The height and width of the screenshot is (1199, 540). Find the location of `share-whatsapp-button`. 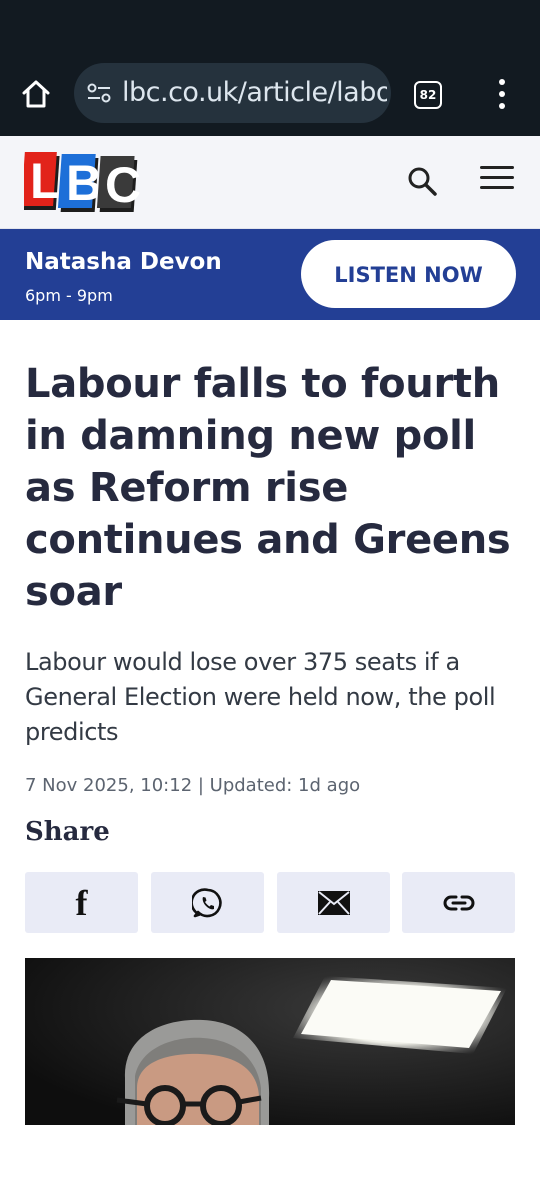

share-whatsapp-button is located at coordinates (207, 902).